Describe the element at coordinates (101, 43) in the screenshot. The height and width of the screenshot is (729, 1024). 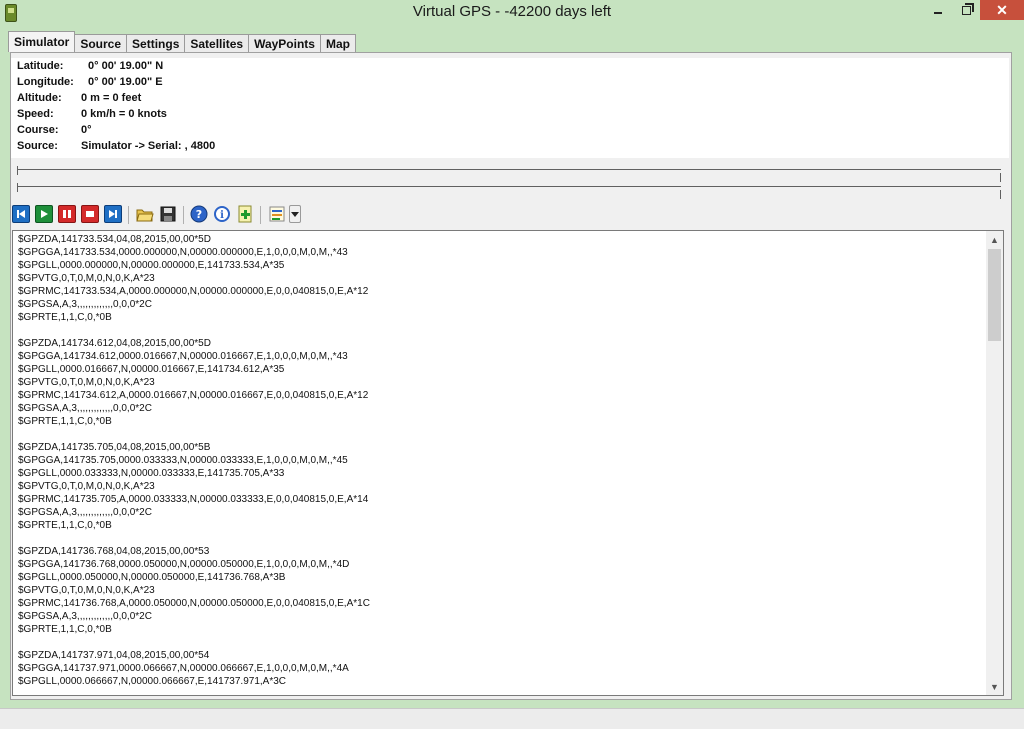
I see `tab-source: Source` at that location.